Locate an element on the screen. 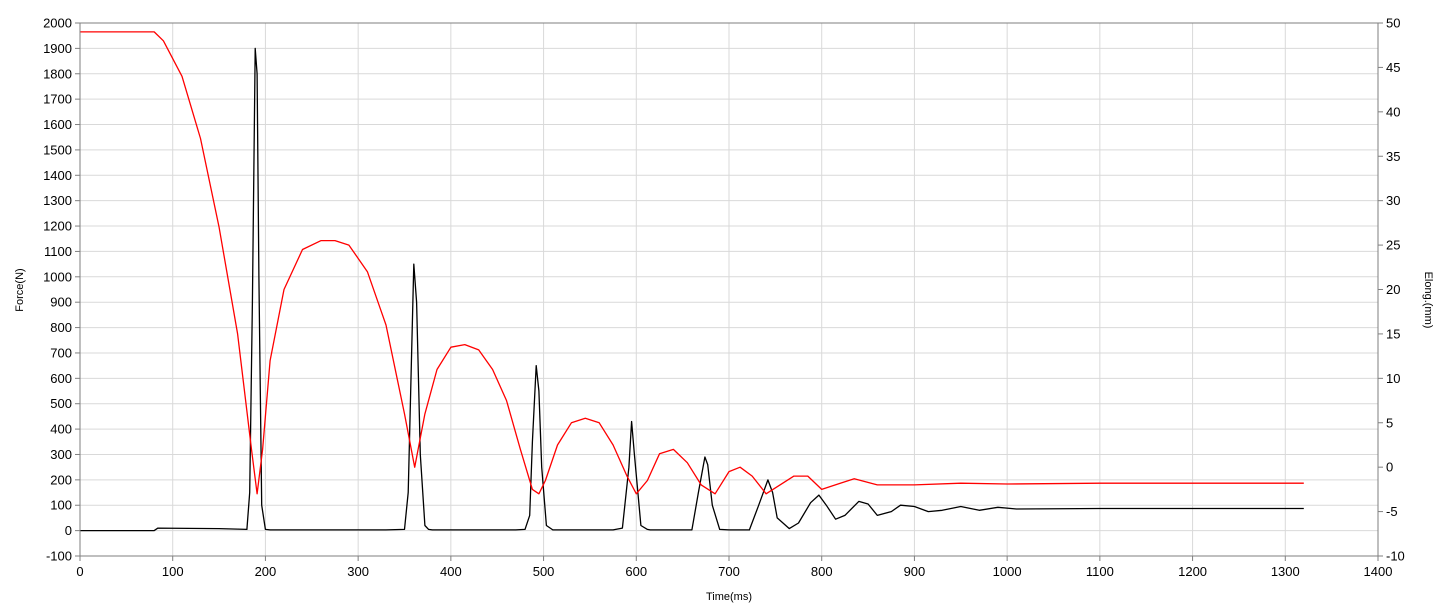 This screenshot has width=1445, height=608. y-left-axis-label: Force(N) is located at coordinates (20, 289).